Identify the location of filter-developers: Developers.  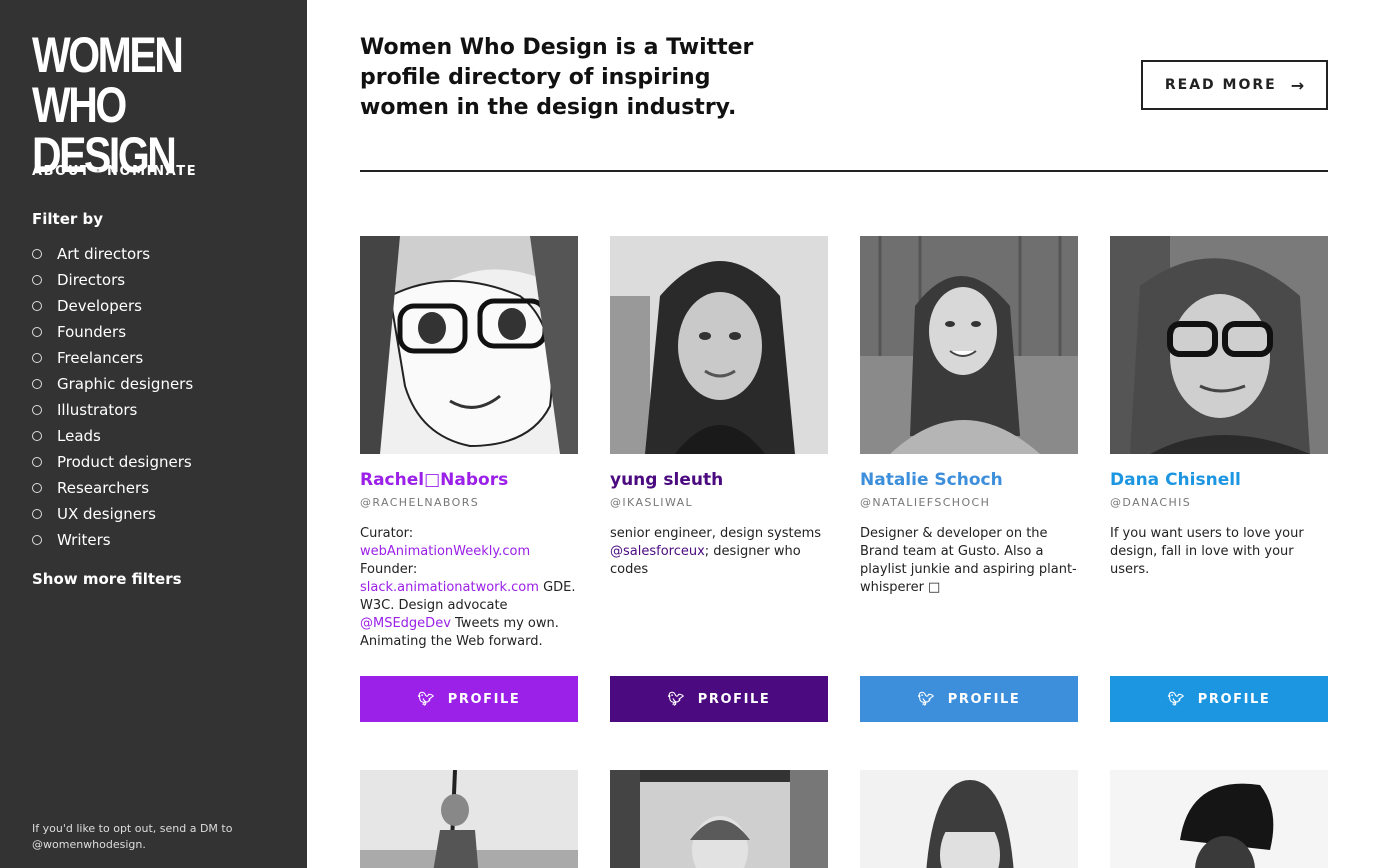
(112, 306).